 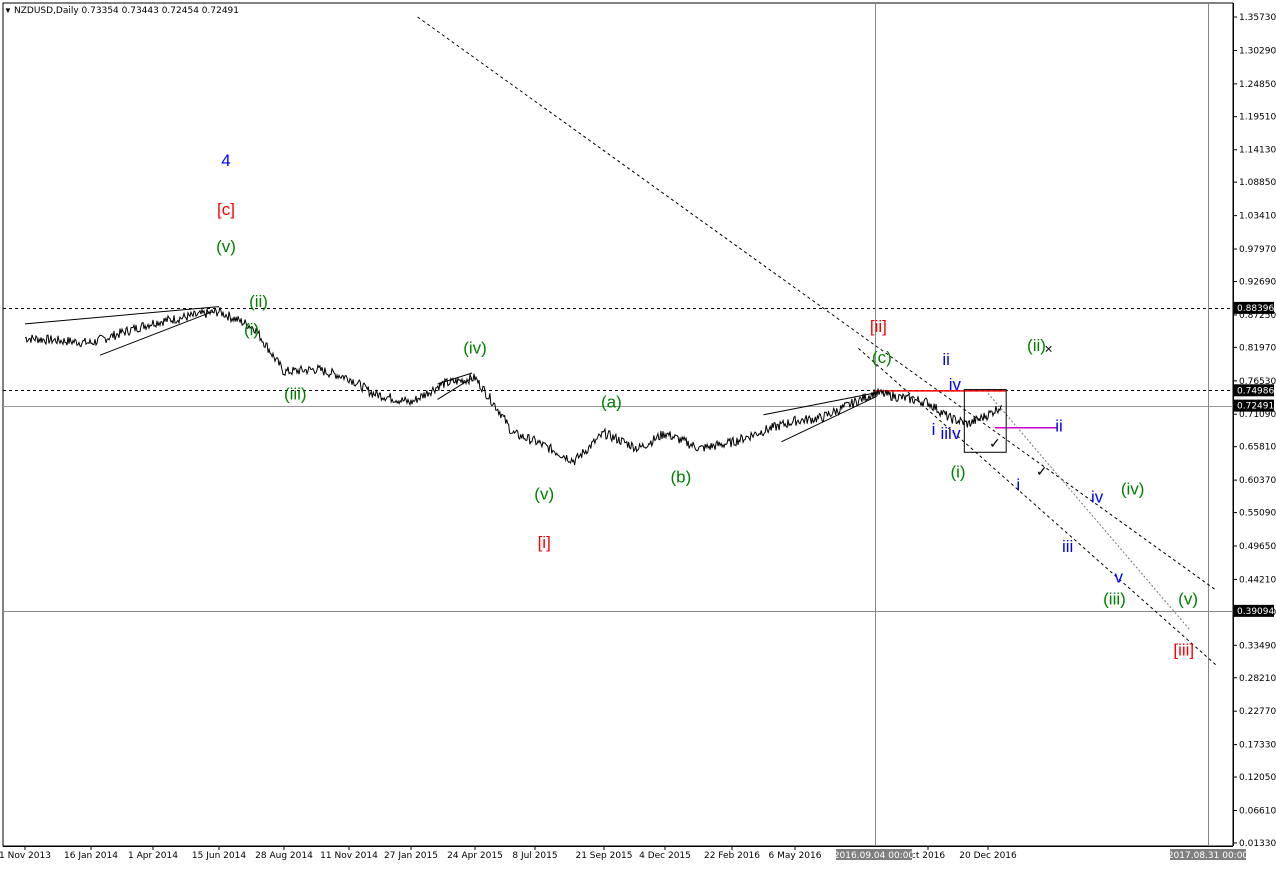 What do you see at coordinates (25, 856) in the screenshot?
I see `time-tick-label: 1 Nov 2013` at bounding box center [25, 856].